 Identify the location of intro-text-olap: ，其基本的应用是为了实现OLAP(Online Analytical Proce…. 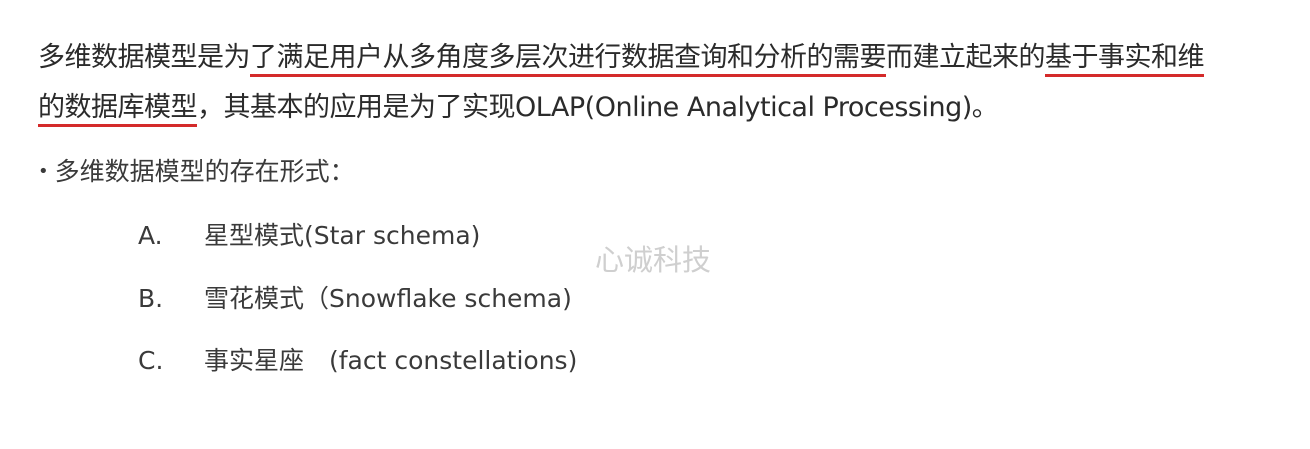
(598, 107).